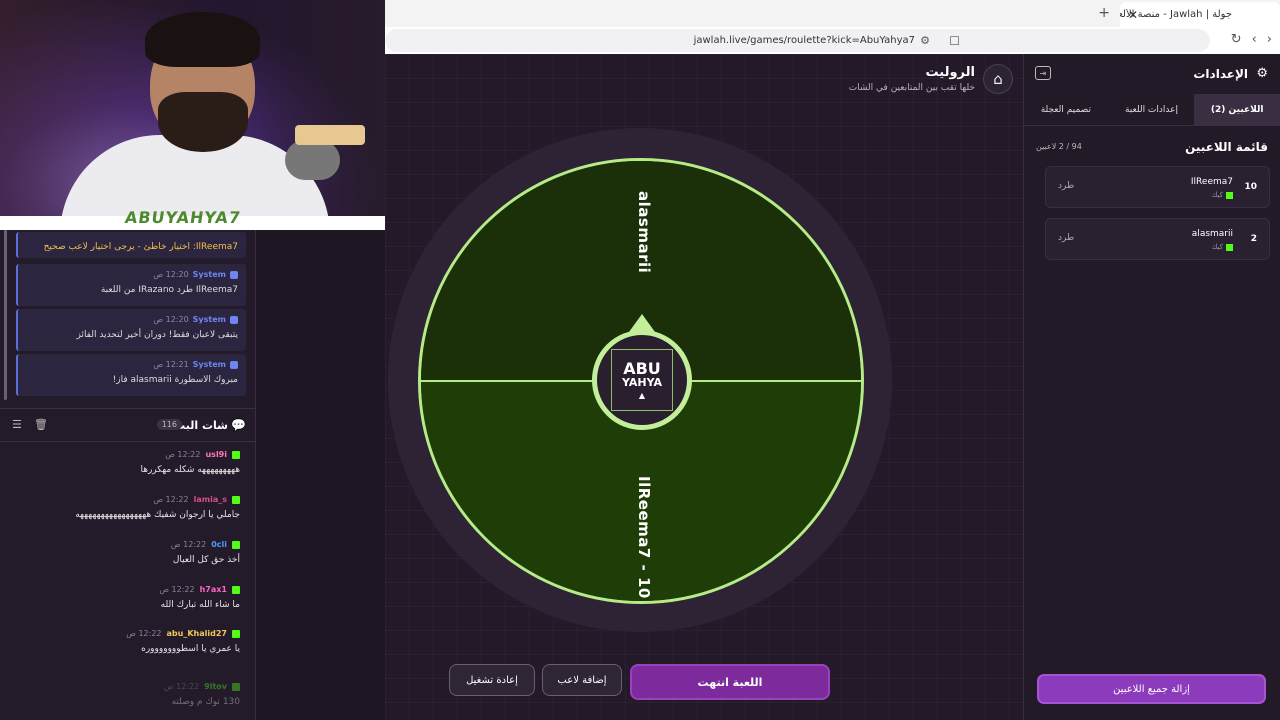  Describe the element at coordinates (238, 425) in the screenshot. I see `chat-icon: 💬` at that location.